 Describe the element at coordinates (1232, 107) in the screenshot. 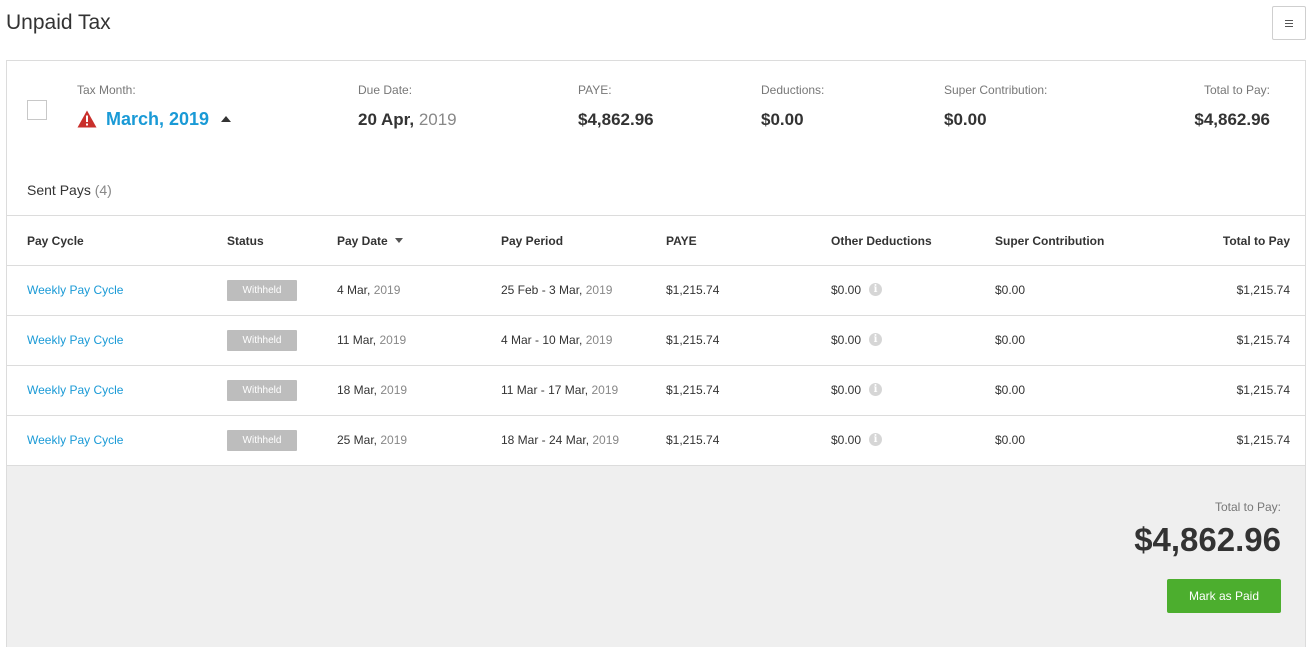

I see `total-to-pay-column: Total to Pay: $4,862.96` at that location.